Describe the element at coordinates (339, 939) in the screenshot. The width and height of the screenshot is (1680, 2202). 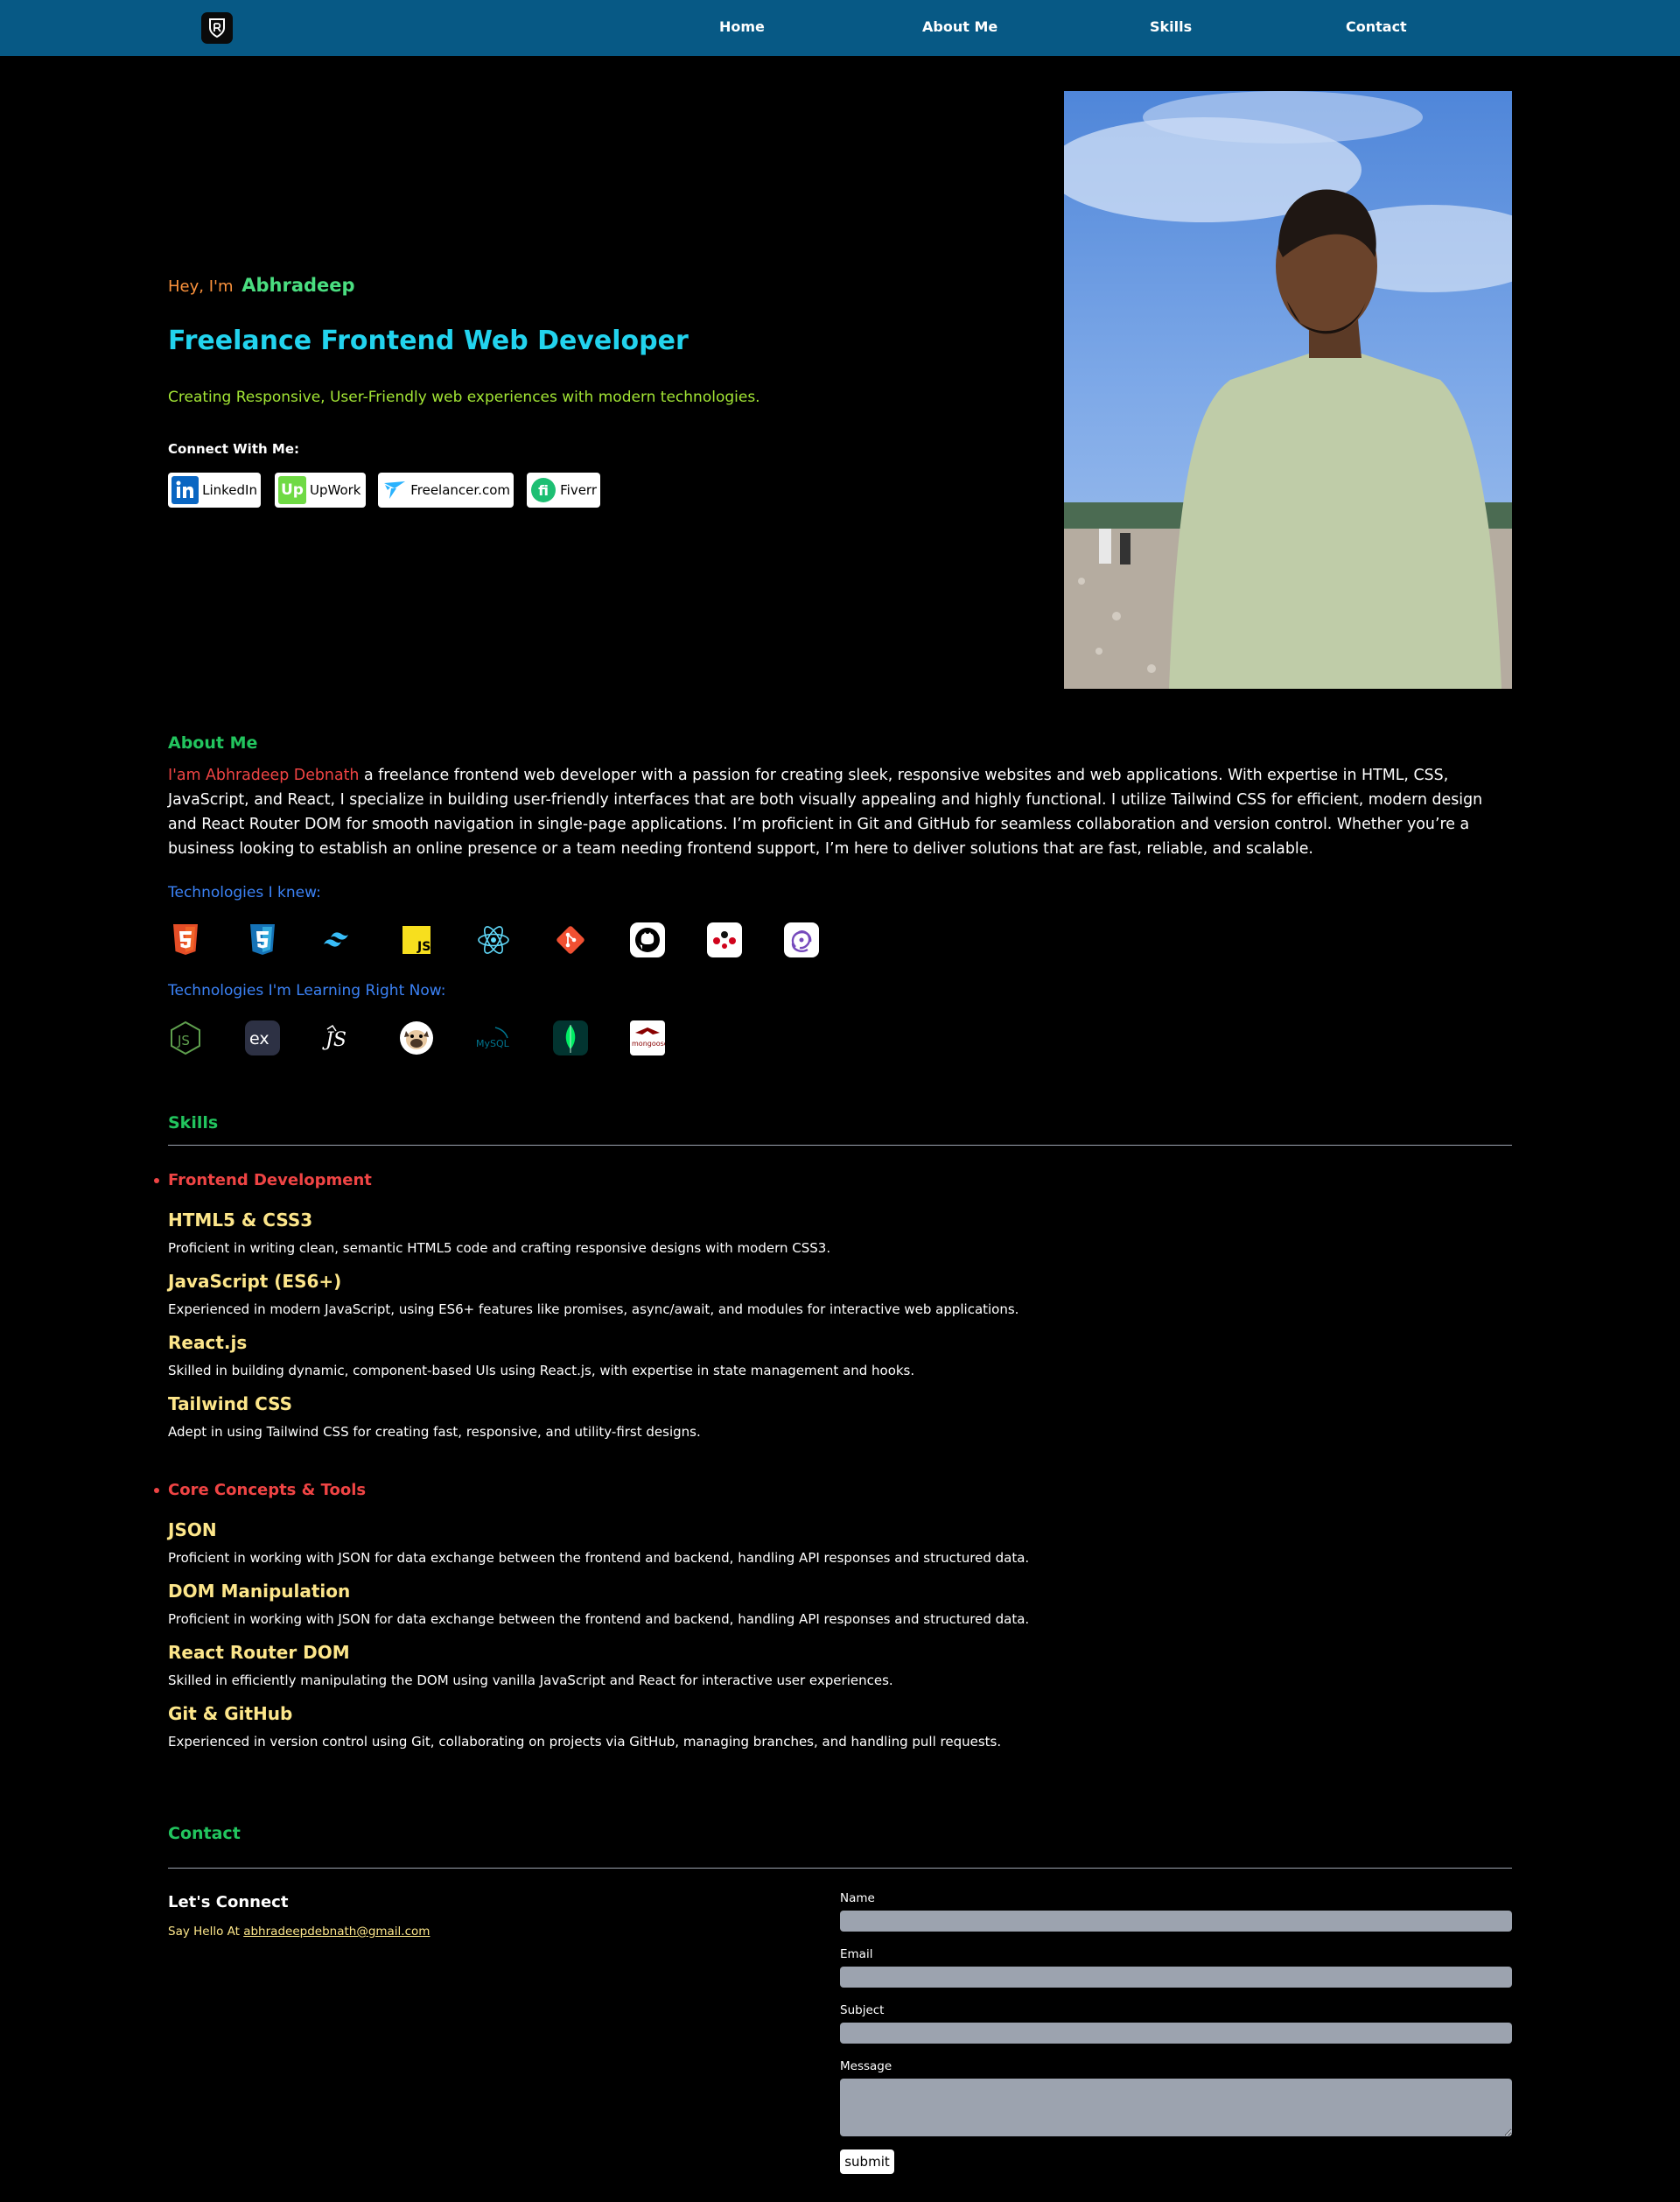
I see `tailwind-icon` at that location.